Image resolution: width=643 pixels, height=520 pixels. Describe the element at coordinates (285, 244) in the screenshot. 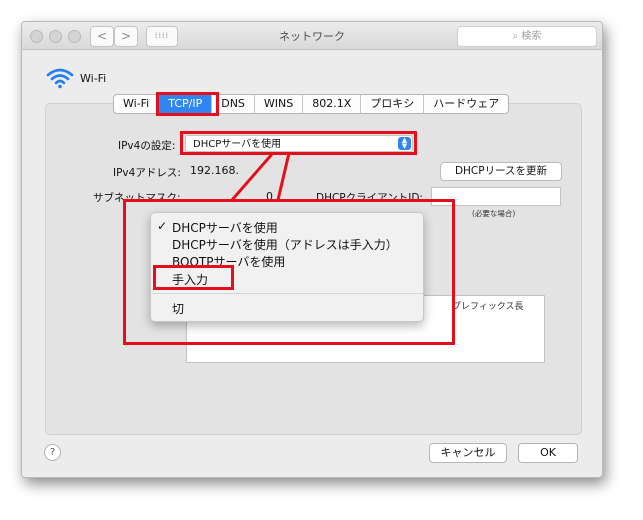

I see `menu-item-dhcp-manual-address: DHCPサーバを使用（アドレスは手入力）` at that location.